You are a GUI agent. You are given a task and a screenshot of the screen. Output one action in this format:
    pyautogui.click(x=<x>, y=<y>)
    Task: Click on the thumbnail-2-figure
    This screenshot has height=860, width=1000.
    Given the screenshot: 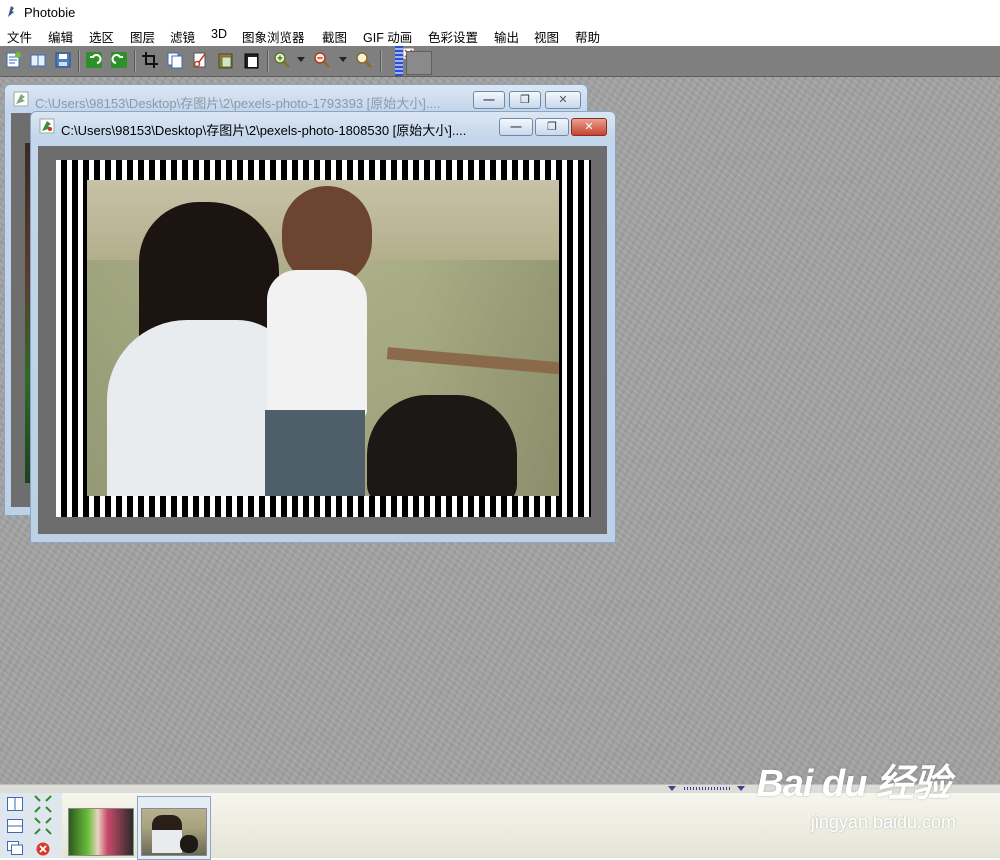 What is the action you would take?
    pyautogui.click(x=167, y=834)
    